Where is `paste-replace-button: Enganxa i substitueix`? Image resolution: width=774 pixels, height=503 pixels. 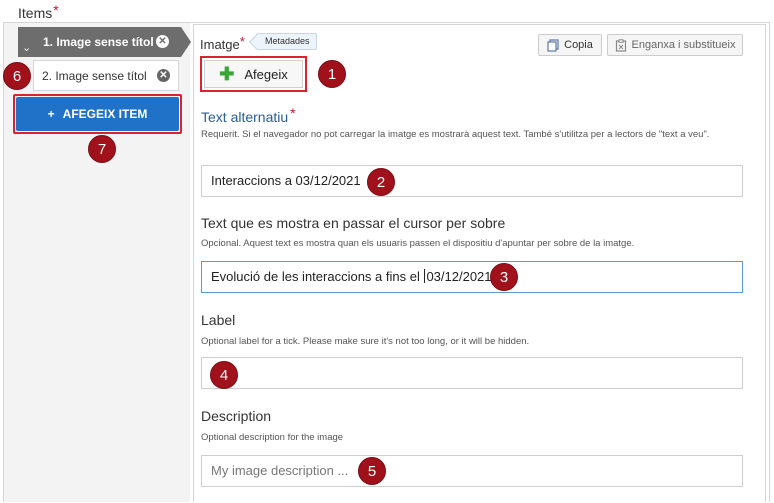
paste-replace-button: Enganxa i substitueix is located at coordinates (675, 45).